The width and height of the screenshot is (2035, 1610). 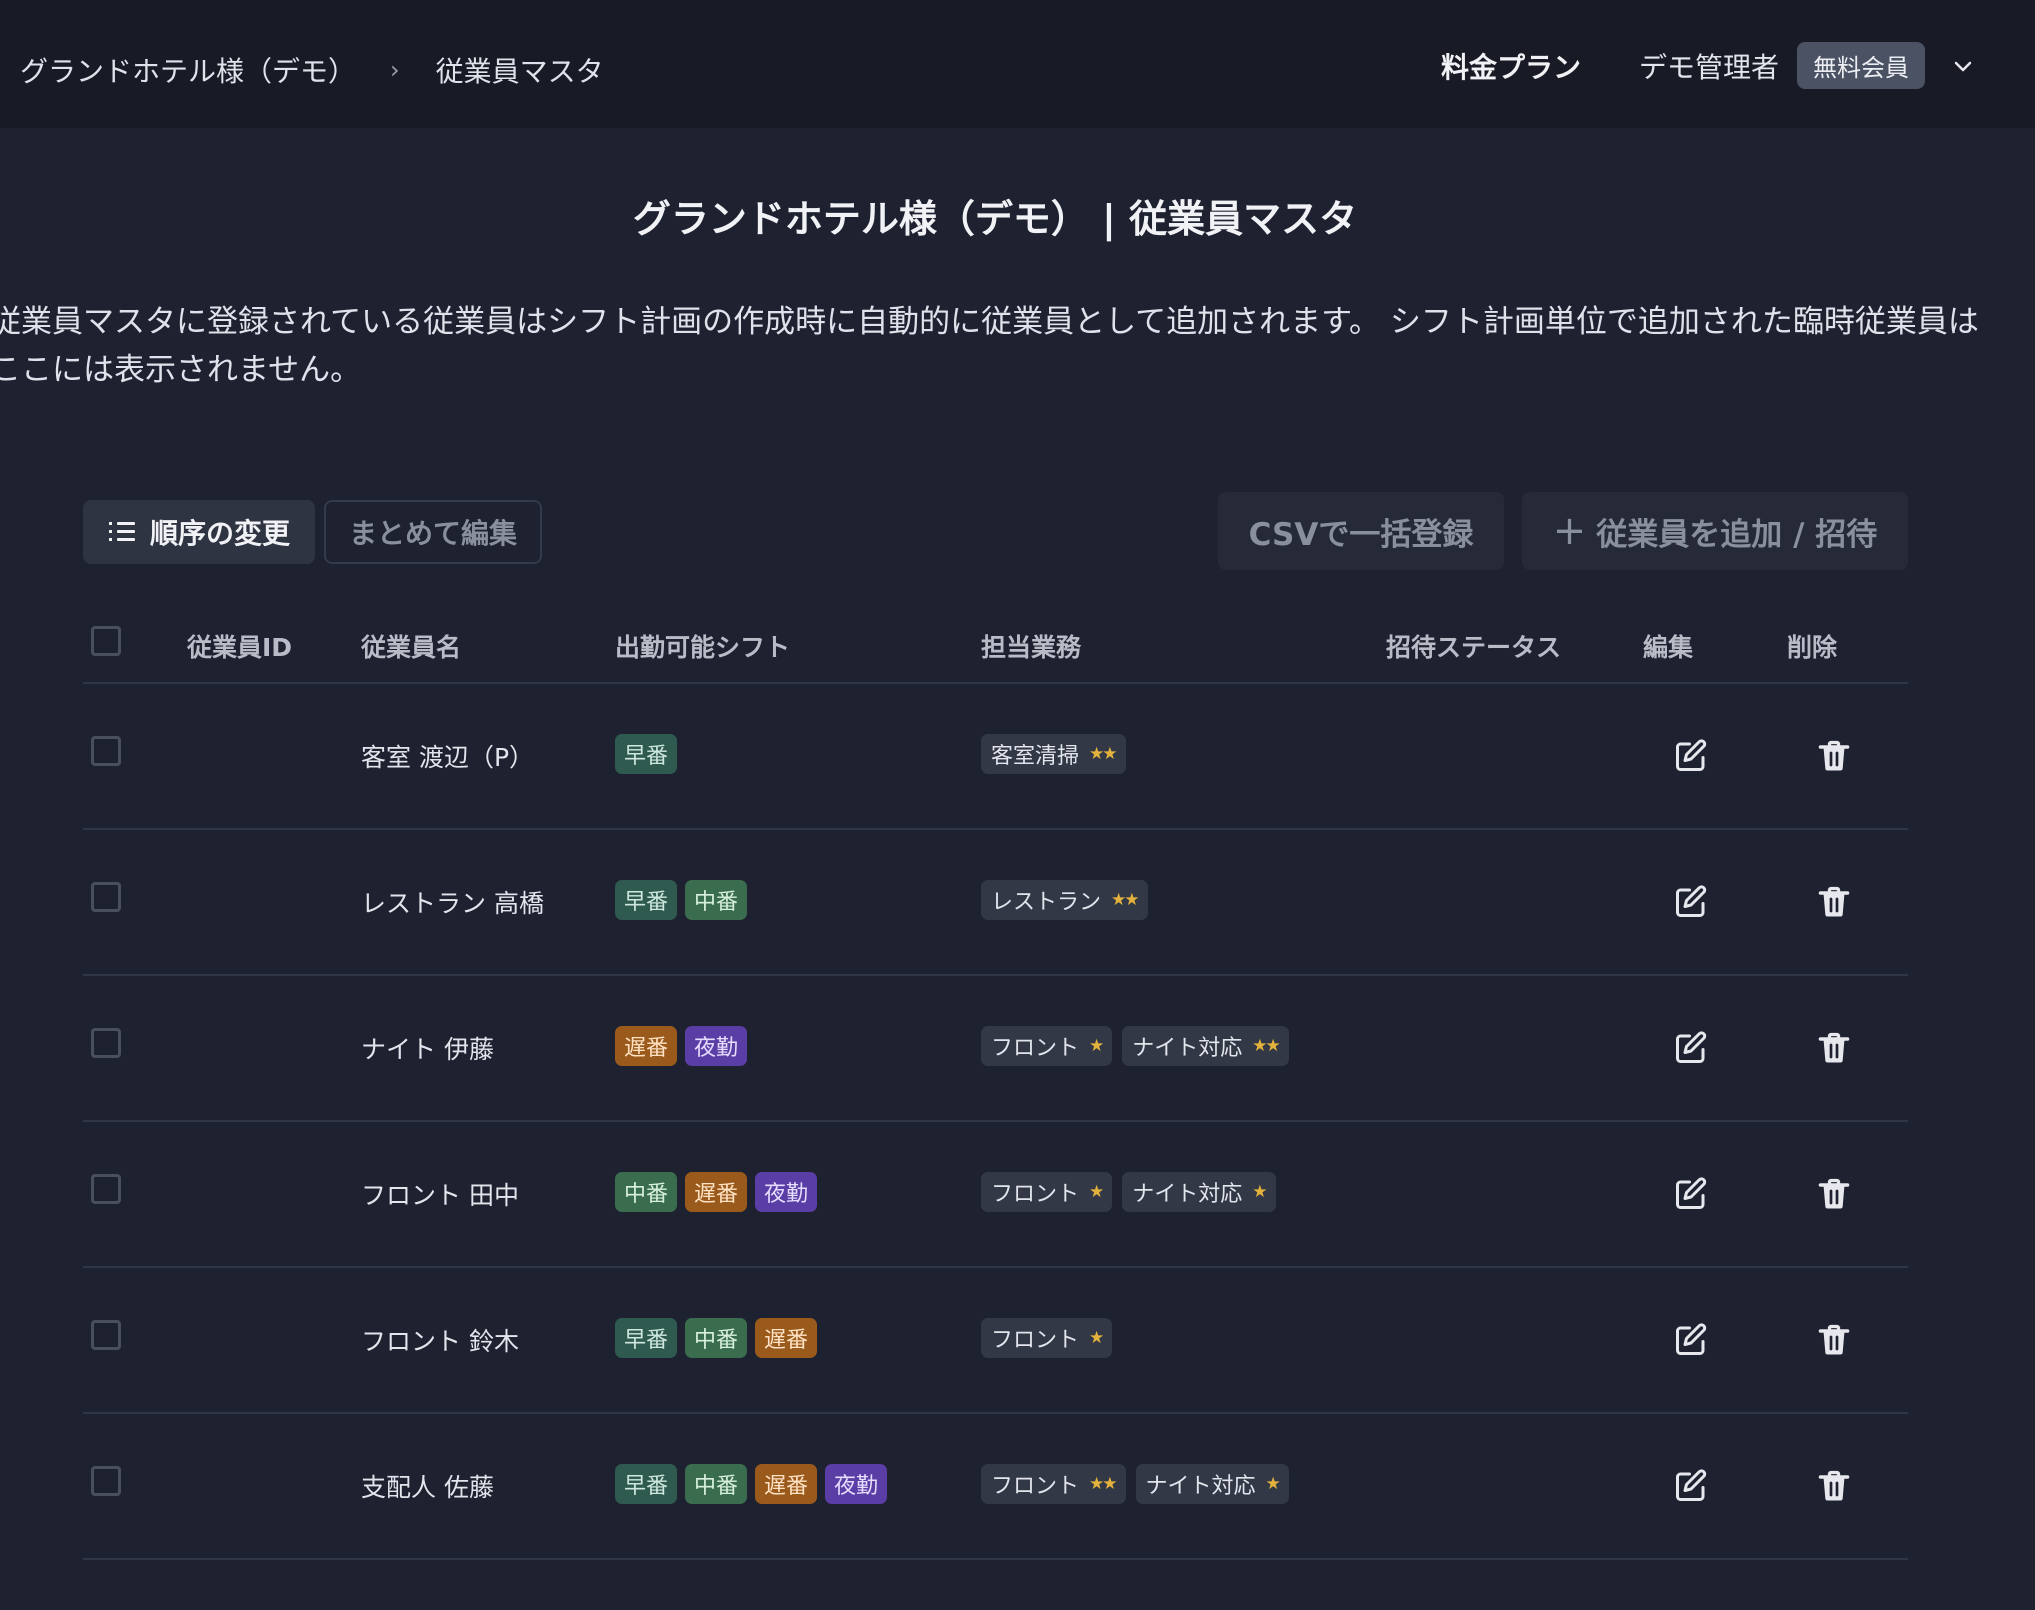 What do you see at coordinates (1861, 65) in the screenshot?
I see `member-badge: 無料会員` at bounding box center [1861, 65].